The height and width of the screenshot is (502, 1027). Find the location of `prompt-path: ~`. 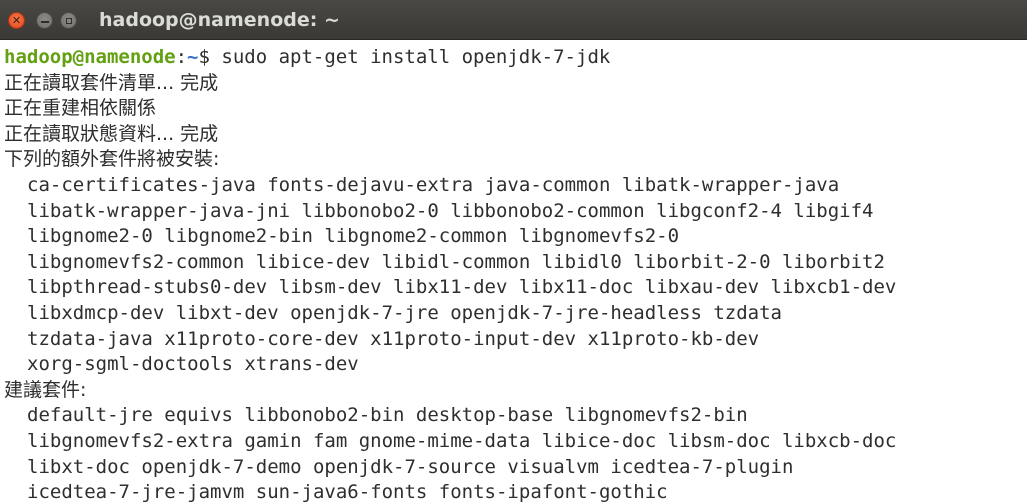

prompt-path: ~ is located at coordinates (193, 57).